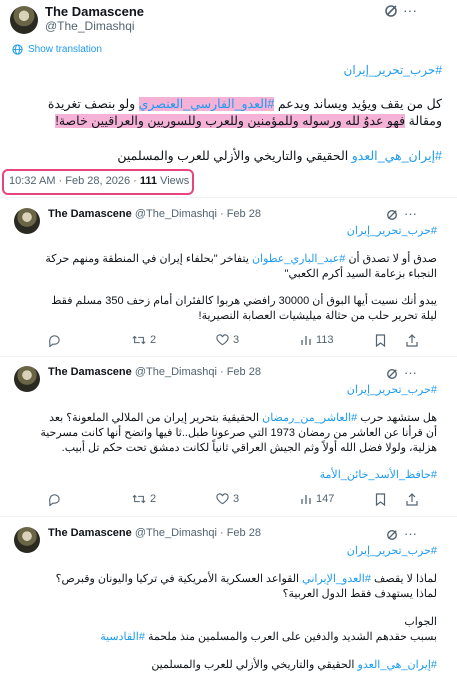 Image resolution: width=457 pixels, height=673 pixels. What do you see at coordinates (359, 104) in the screenshot?
I see `body-text: كل من يقف ويؤيد ويساند ويدعم` at bounding box center [359, 104].